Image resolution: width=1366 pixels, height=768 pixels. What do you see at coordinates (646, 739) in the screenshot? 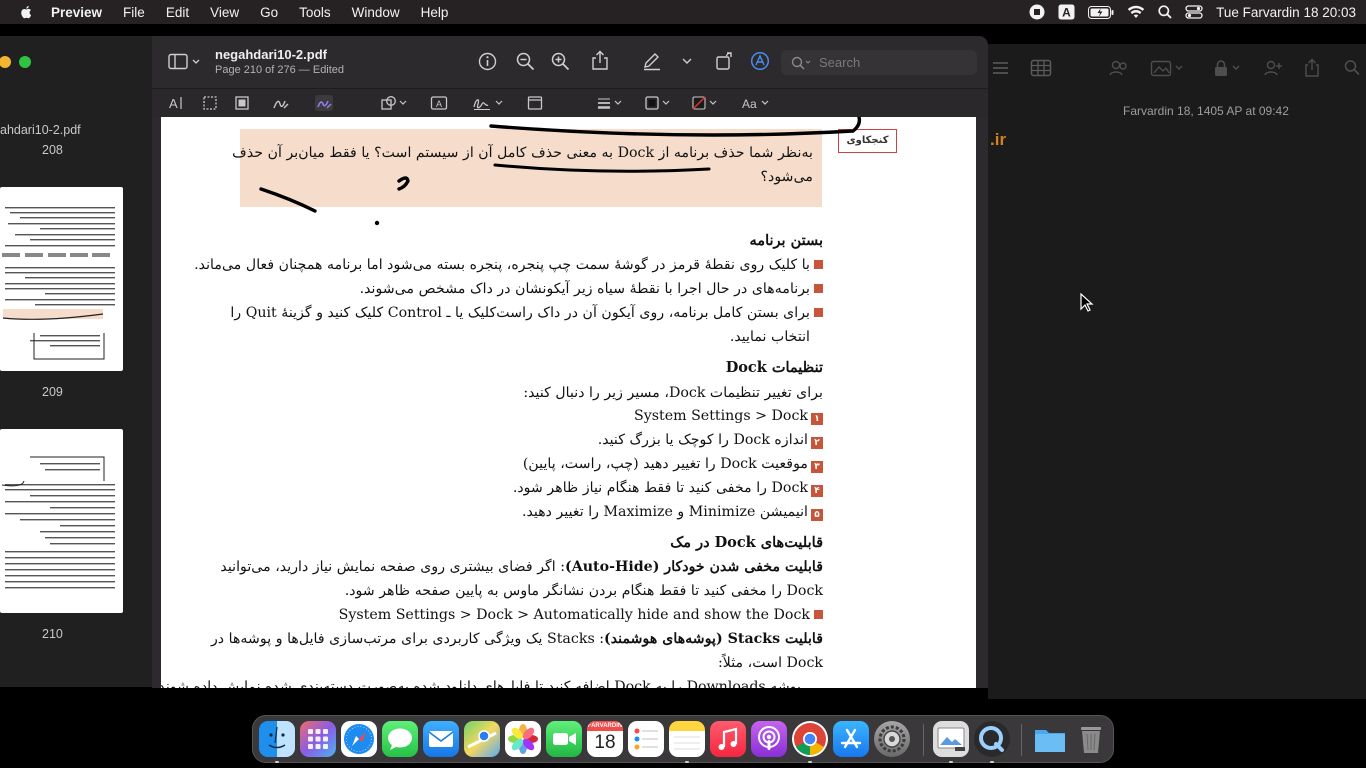
I see `reminders-dock-icon` at bounding box center [646, 739].